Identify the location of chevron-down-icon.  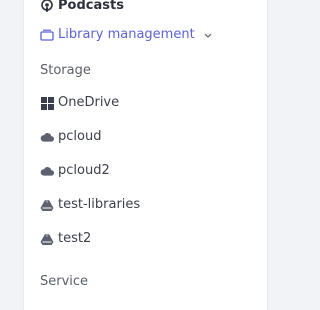
(208, 35).